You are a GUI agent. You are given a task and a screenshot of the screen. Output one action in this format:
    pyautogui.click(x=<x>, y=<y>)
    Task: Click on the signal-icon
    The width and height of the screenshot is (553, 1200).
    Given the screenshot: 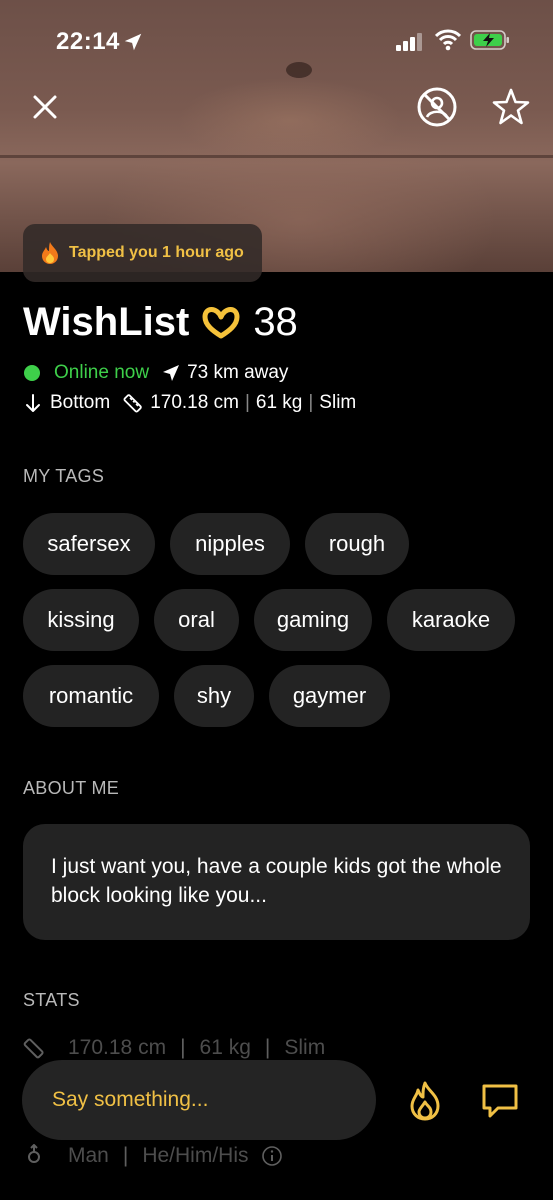 What is the action you would take?
    pyautogui.click(x=409, y=42)
    